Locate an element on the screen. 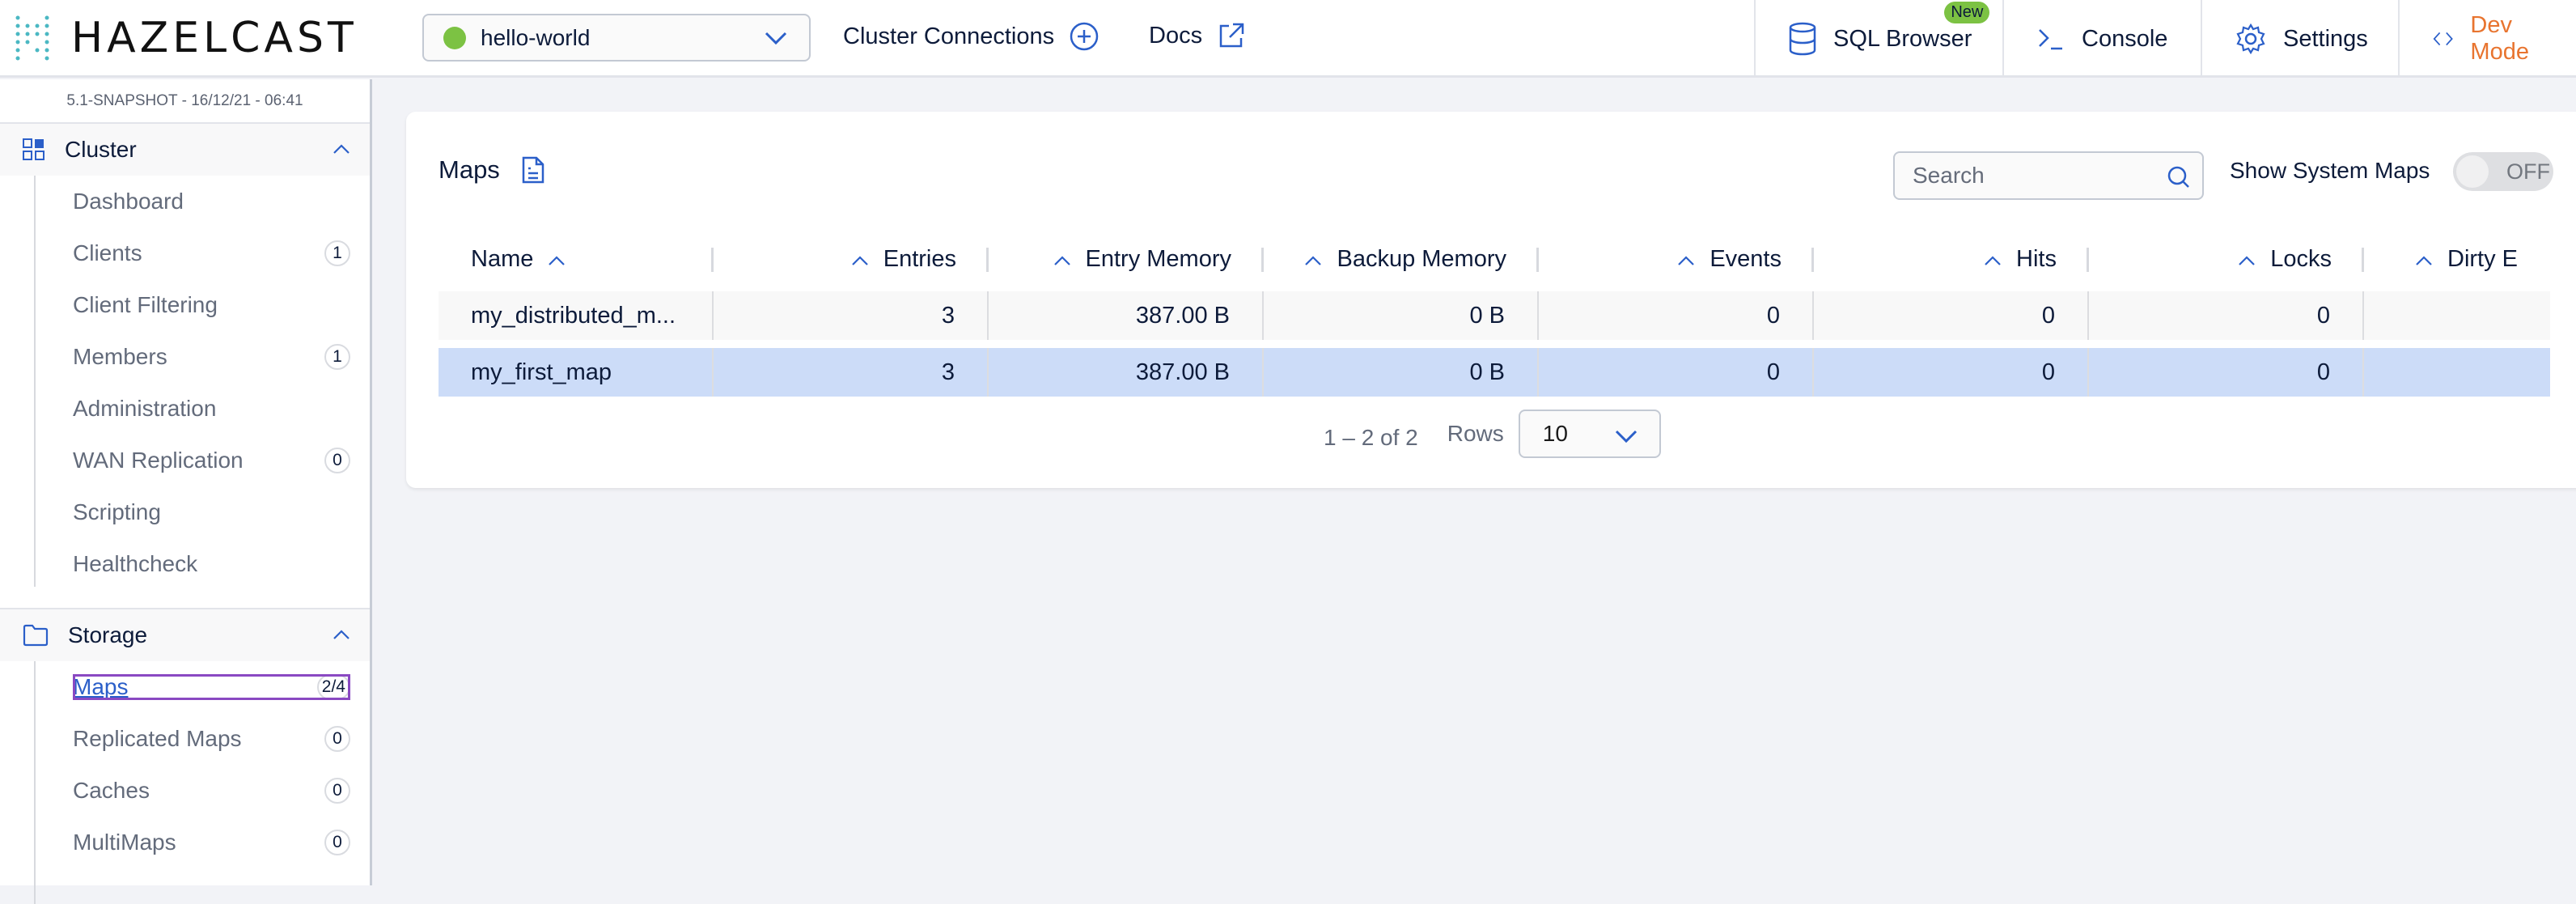 The height and width of the screenshot is (904, 2576). column-header-label: Events is located at coordinates (1746, 258).